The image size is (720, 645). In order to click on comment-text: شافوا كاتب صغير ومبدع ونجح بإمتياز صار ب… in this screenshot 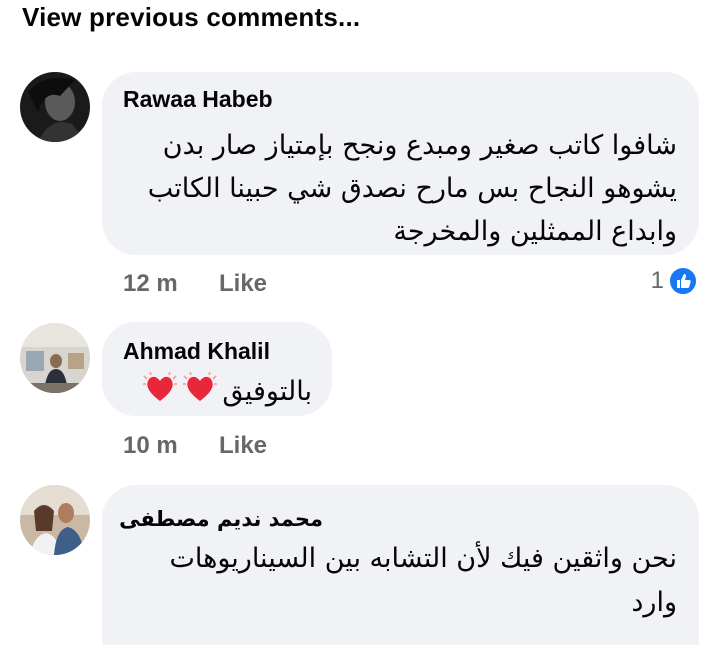, I will do `click(412, 188)`.